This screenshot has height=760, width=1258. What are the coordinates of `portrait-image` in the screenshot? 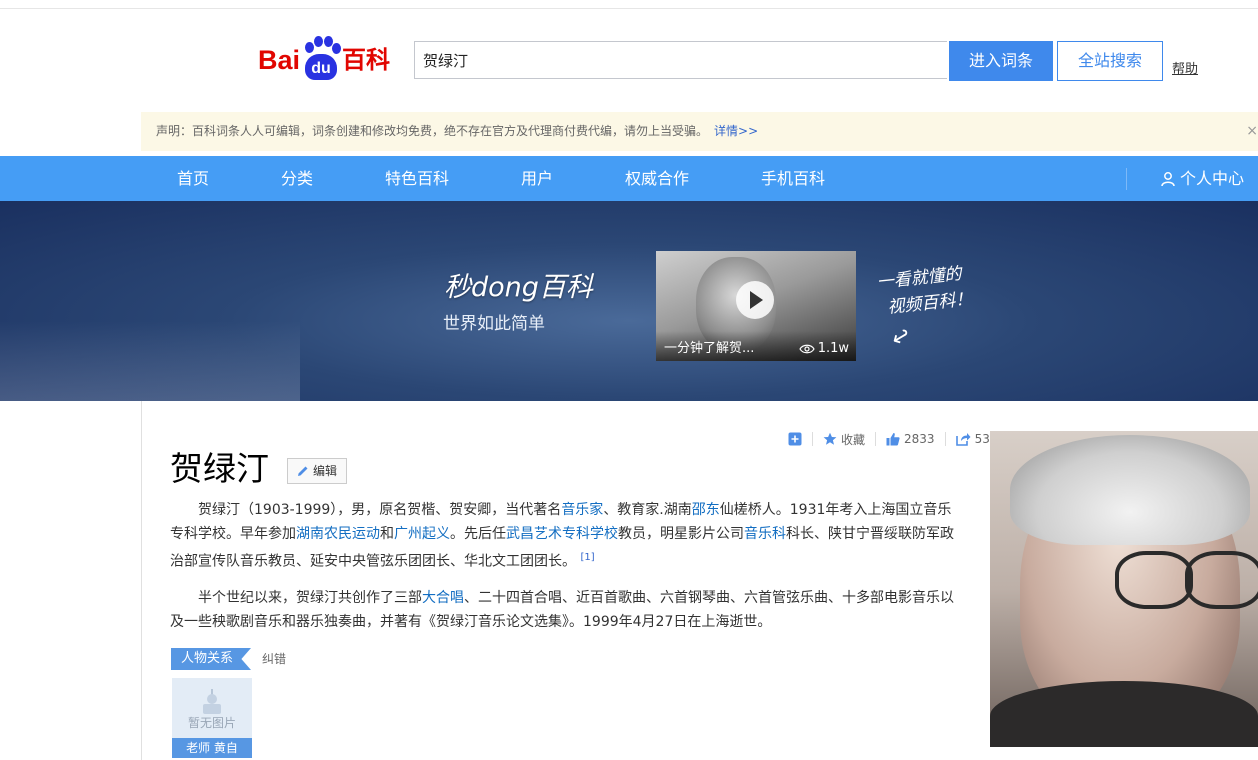 It's located at (1124, 589).